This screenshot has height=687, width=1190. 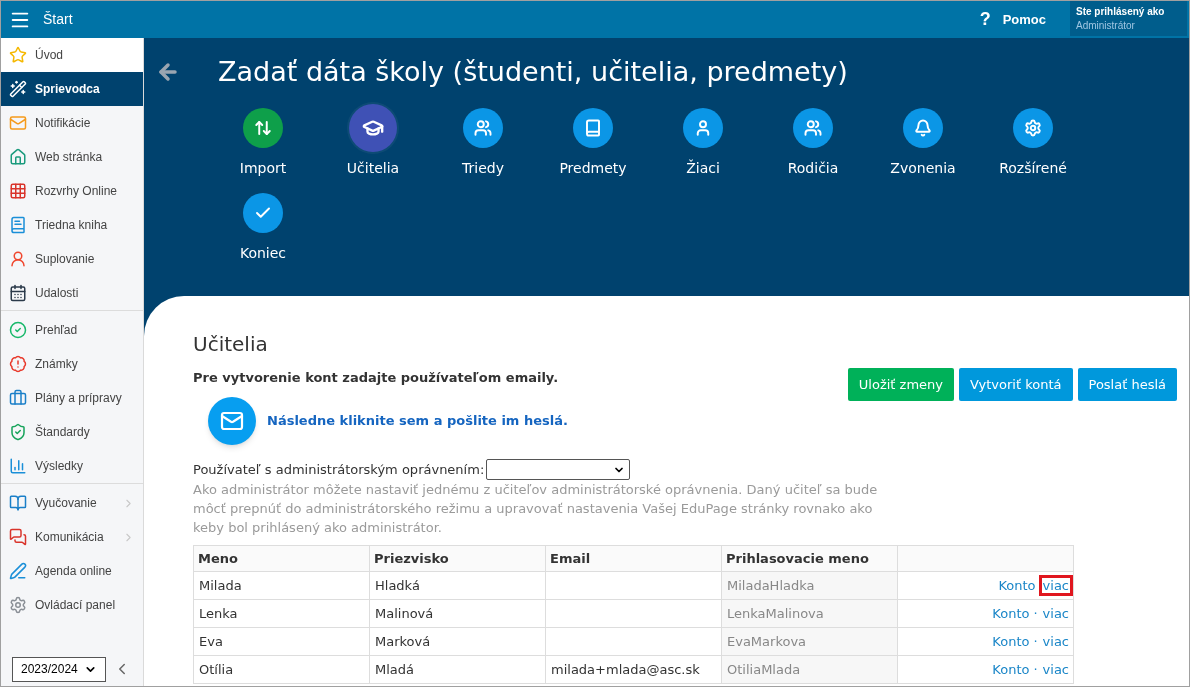 What do you see at coordinates (417, 421) in the screenshot?
I see `send-passwords-link: Následne kliknite sem a pošlite im heslá.` at bounding box center [417, 421].